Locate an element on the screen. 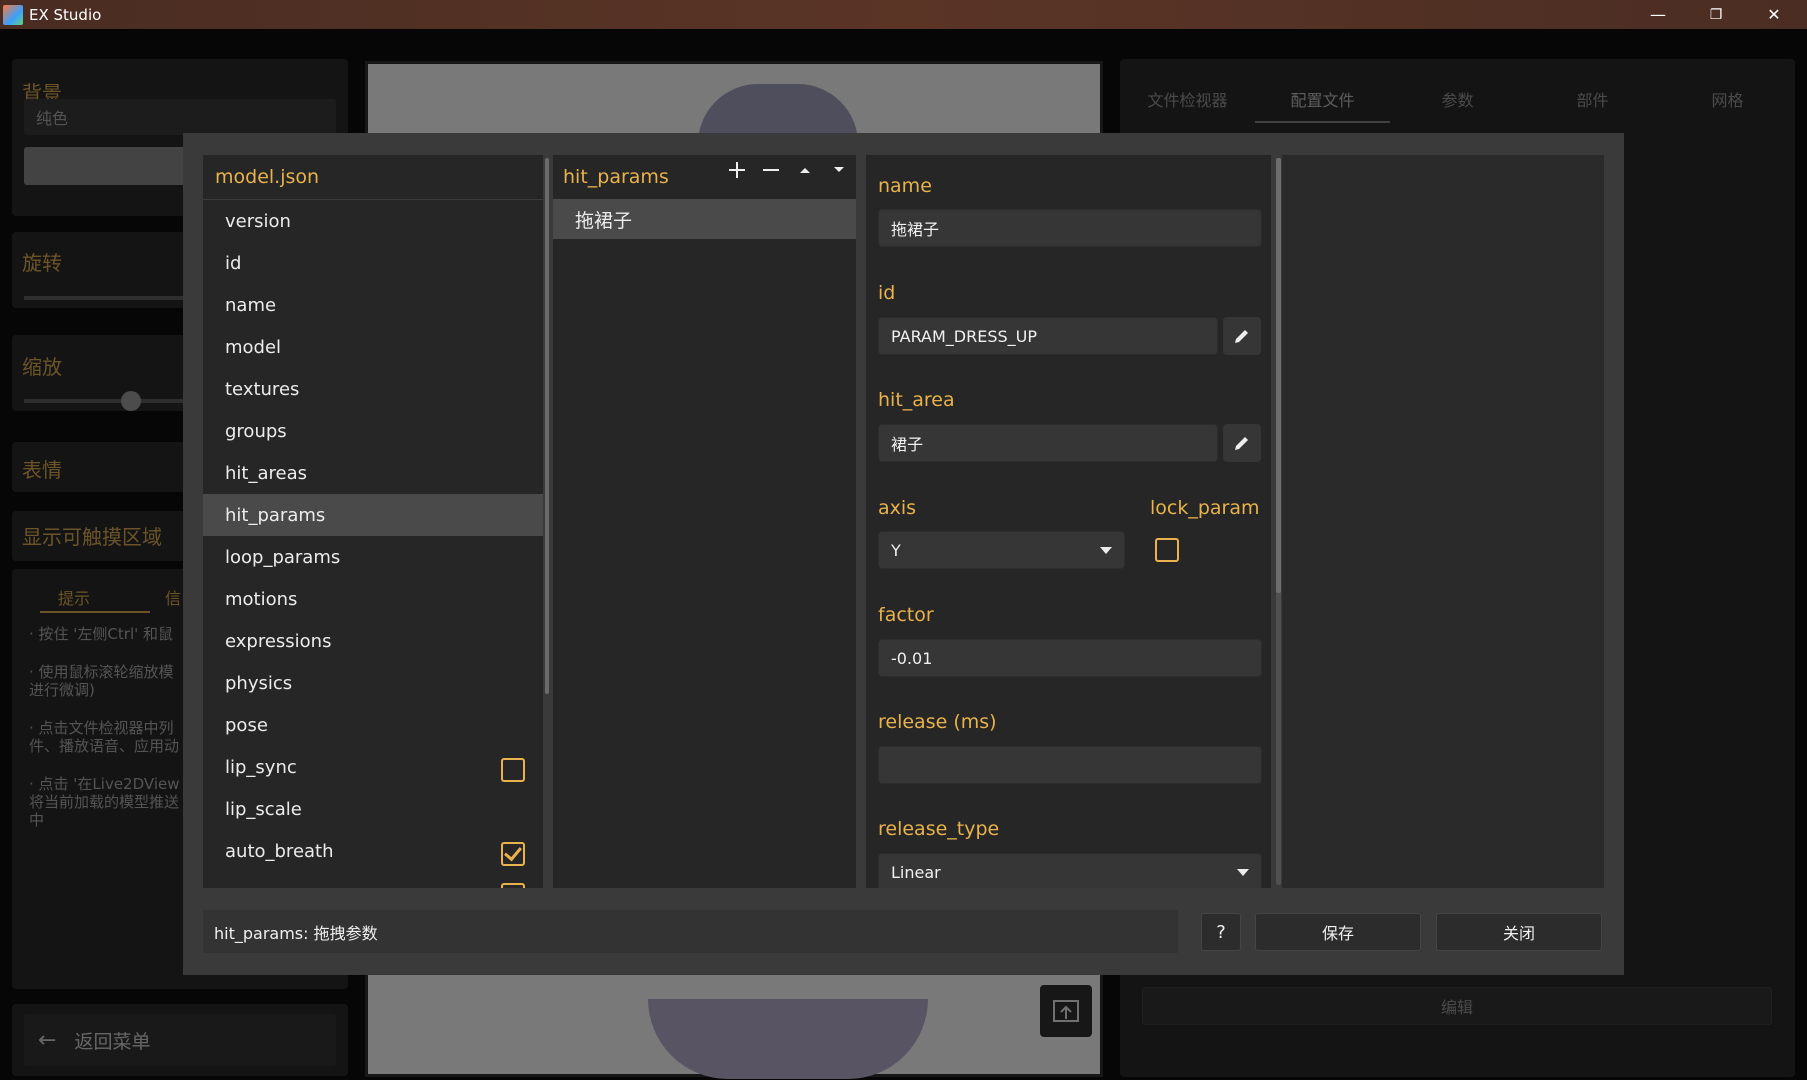  release-label: release (ms) is located at coordinates (937, 722).